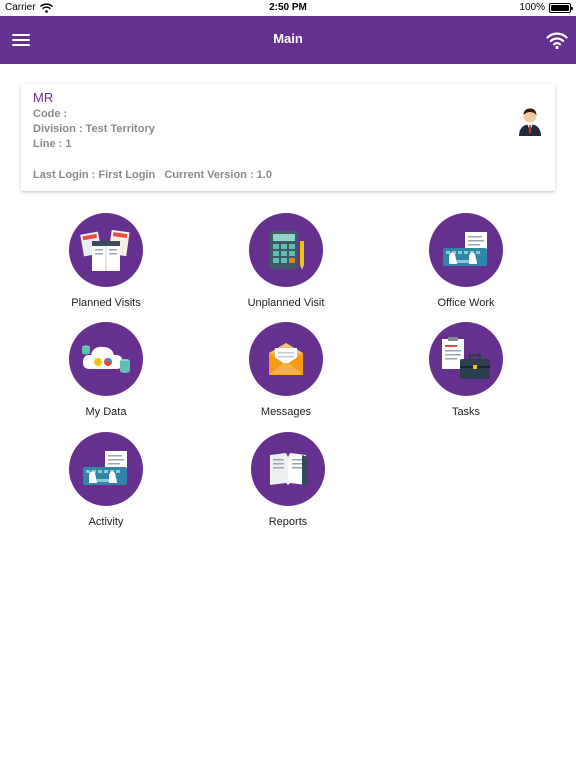  I want to click on status-right: 100%, so click(546, 7).